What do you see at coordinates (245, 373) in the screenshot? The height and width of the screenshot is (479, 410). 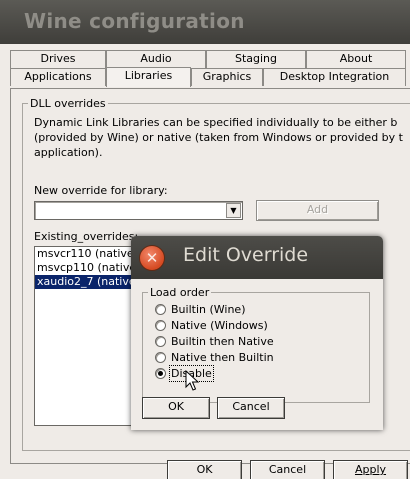 I see `radio-disable: Disable` at bounding box center [245, 373].